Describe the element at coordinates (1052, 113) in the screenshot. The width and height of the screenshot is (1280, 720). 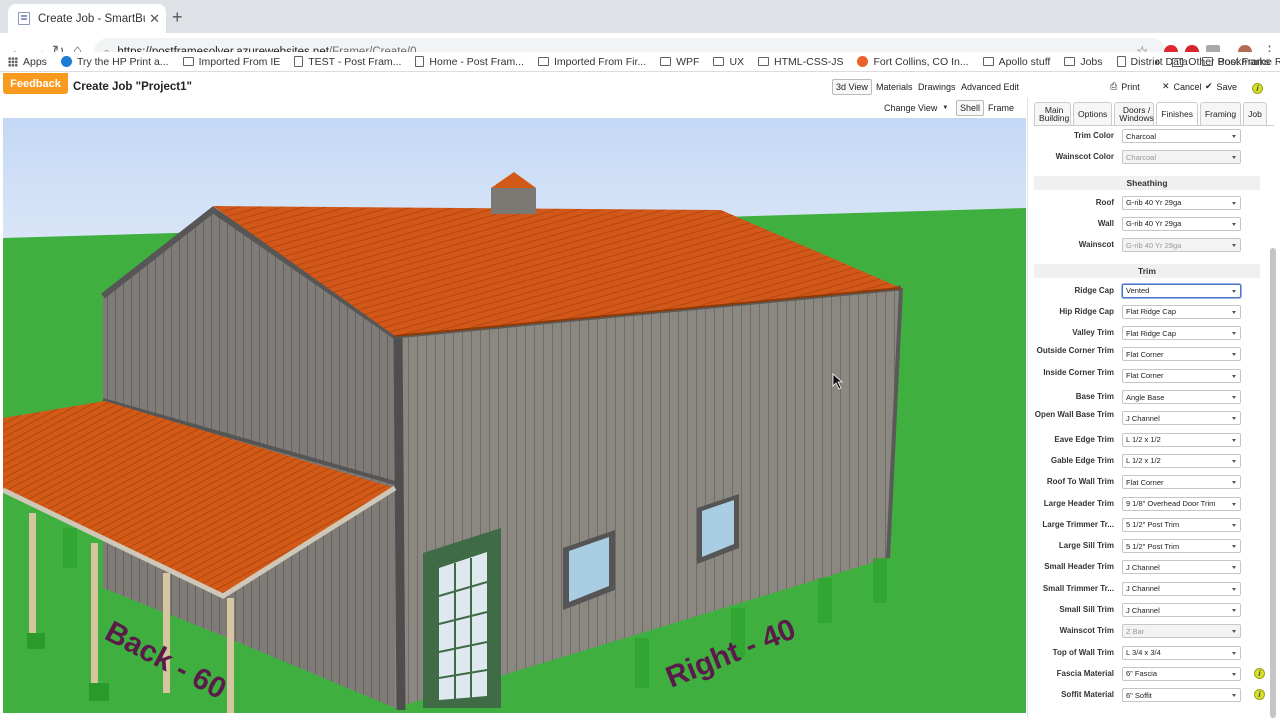
I see `tab-main-building: Main Building` at that location.